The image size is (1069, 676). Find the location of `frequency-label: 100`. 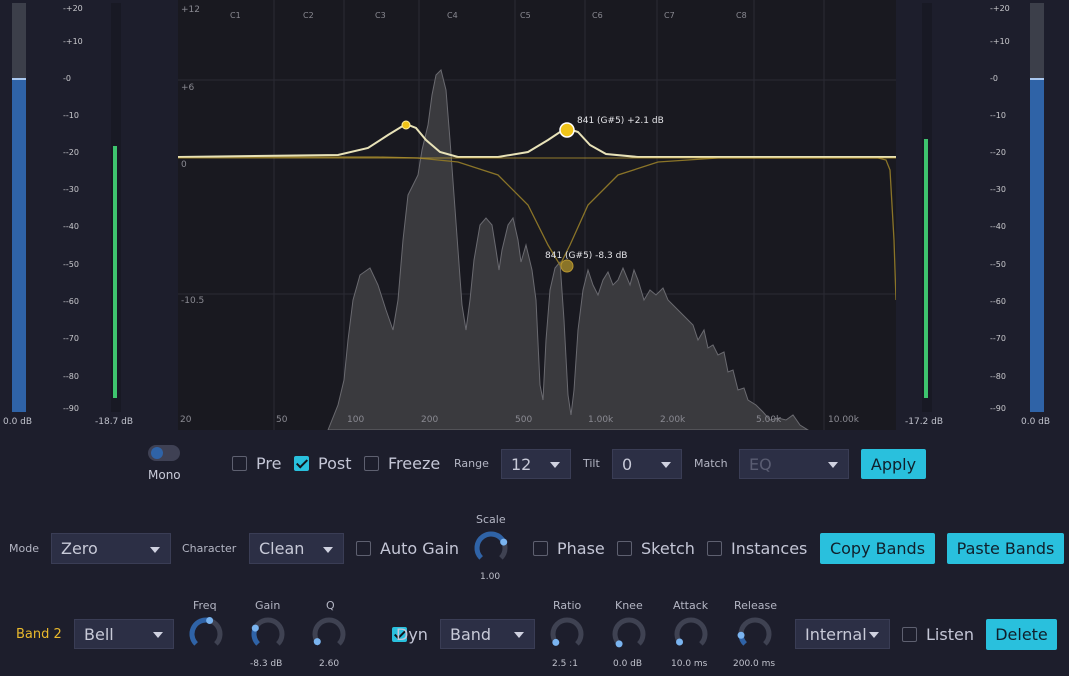

frequency-label: 100 is located at coordinates (356, 420).